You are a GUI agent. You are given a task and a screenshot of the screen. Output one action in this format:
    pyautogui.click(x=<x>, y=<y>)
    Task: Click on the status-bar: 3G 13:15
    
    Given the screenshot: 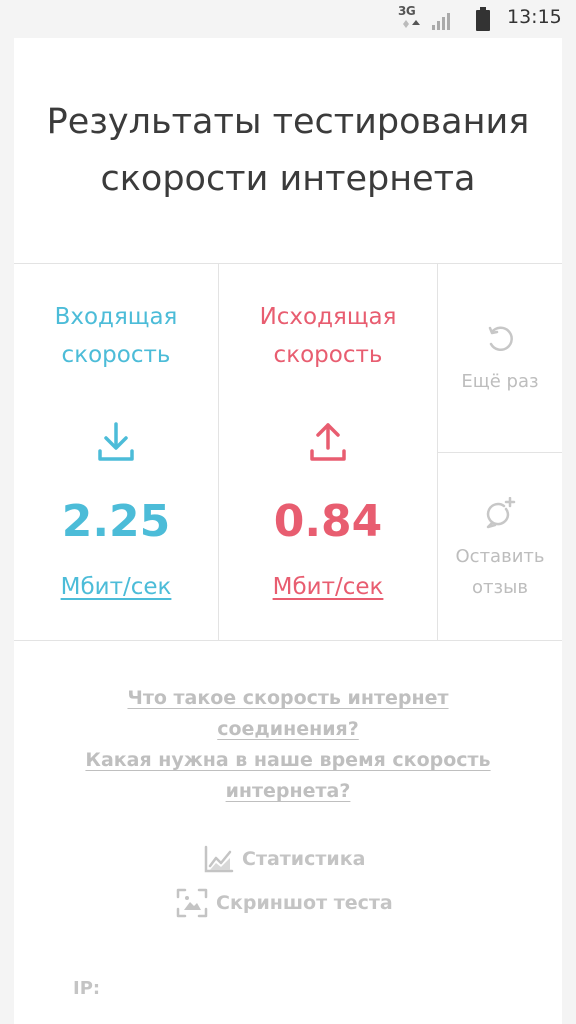 What is the action you would take?
    pyautogui.click(x=288, y=19)
    